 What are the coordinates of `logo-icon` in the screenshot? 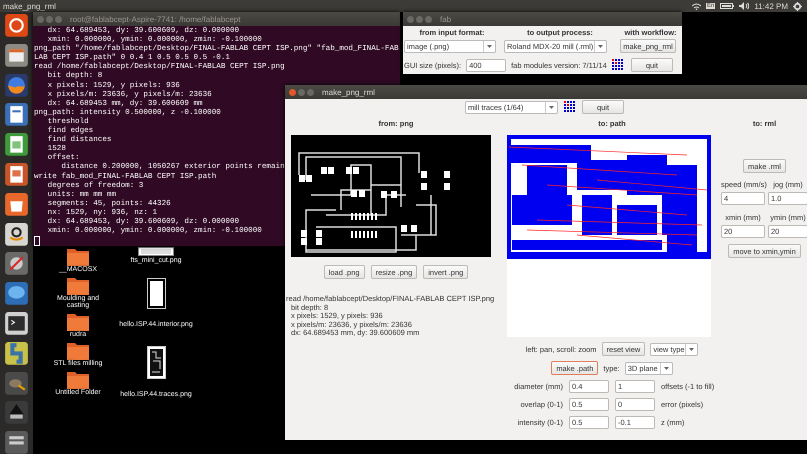 It's located at (16, 25).